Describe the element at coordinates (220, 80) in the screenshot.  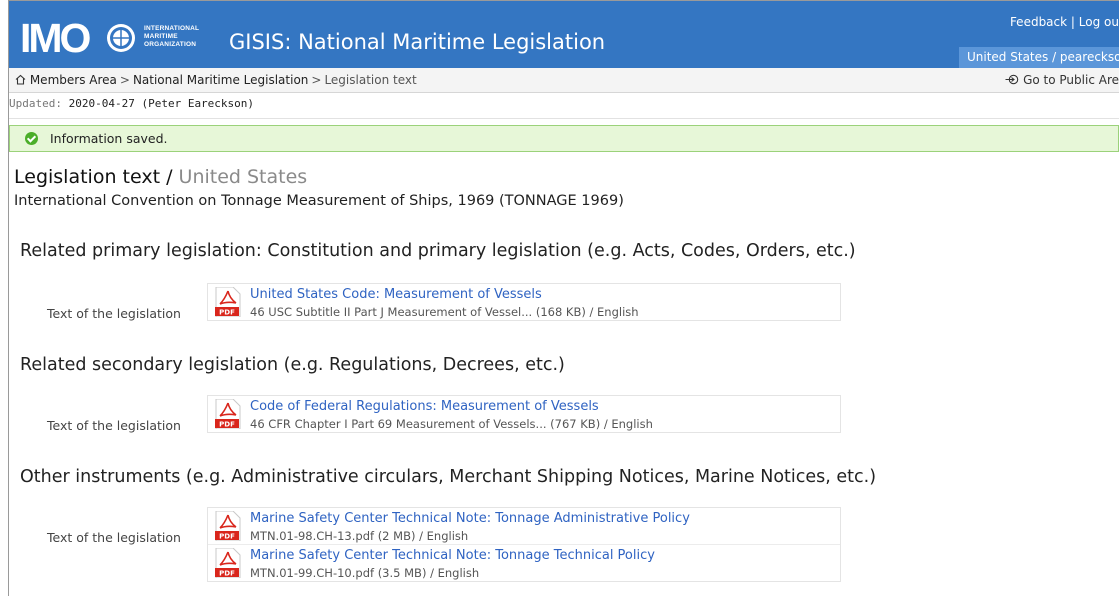
I see `breadcrumb-national-maritime-legislation: National Maritime Legislation` at that location.